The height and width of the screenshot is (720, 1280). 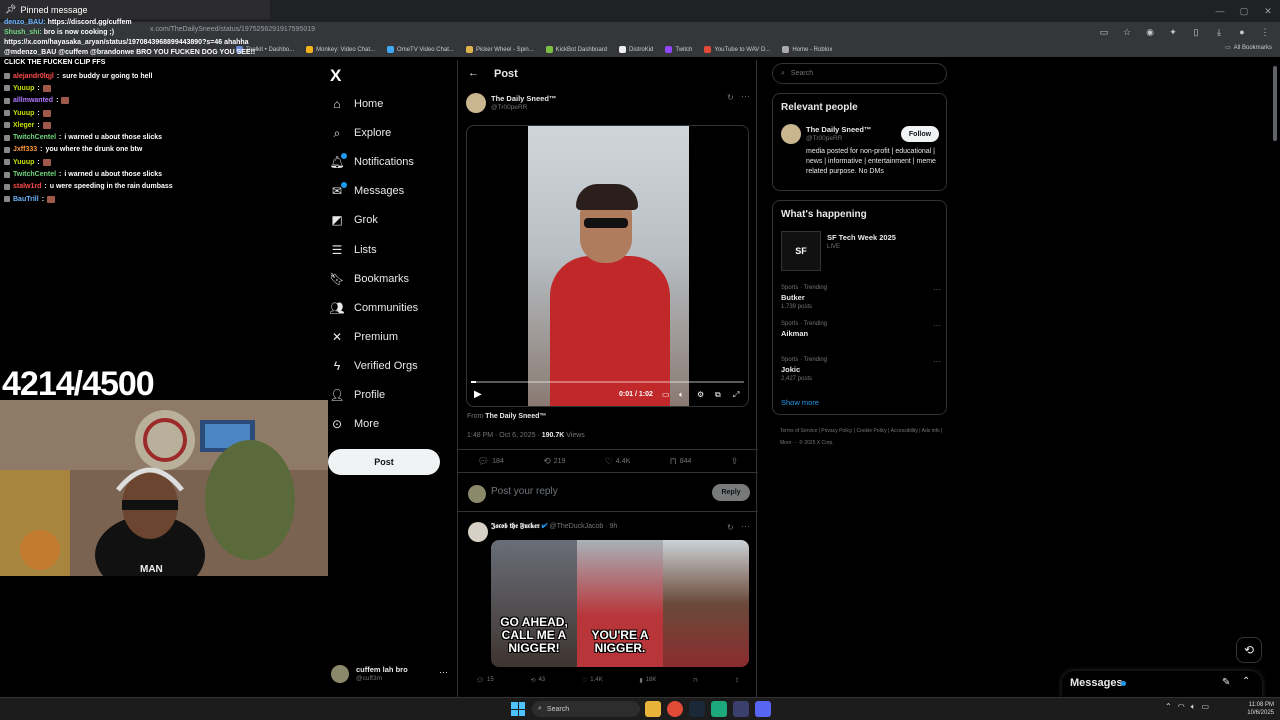 I want to click on trend-item: Sports · Trending Butker 1,739 posts ···, so click(x=861, y=297).